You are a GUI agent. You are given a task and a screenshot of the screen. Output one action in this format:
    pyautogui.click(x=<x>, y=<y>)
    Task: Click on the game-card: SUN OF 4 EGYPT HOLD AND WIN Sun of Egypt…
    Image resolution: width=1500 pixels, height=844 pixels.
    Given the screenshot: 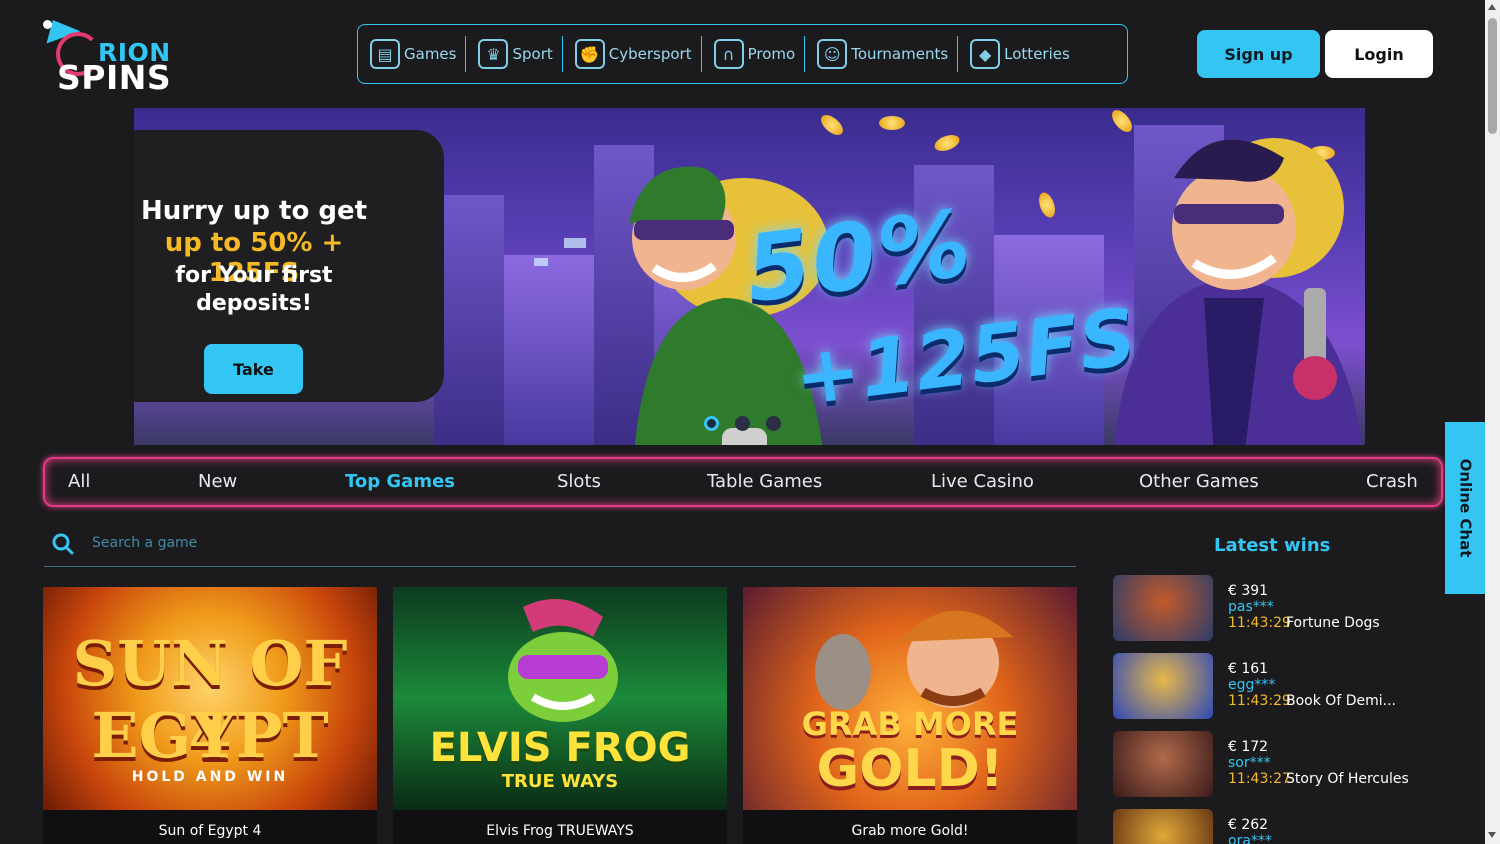 What is the action you would take?
    pyautogui.click(x=210, y=715)
    